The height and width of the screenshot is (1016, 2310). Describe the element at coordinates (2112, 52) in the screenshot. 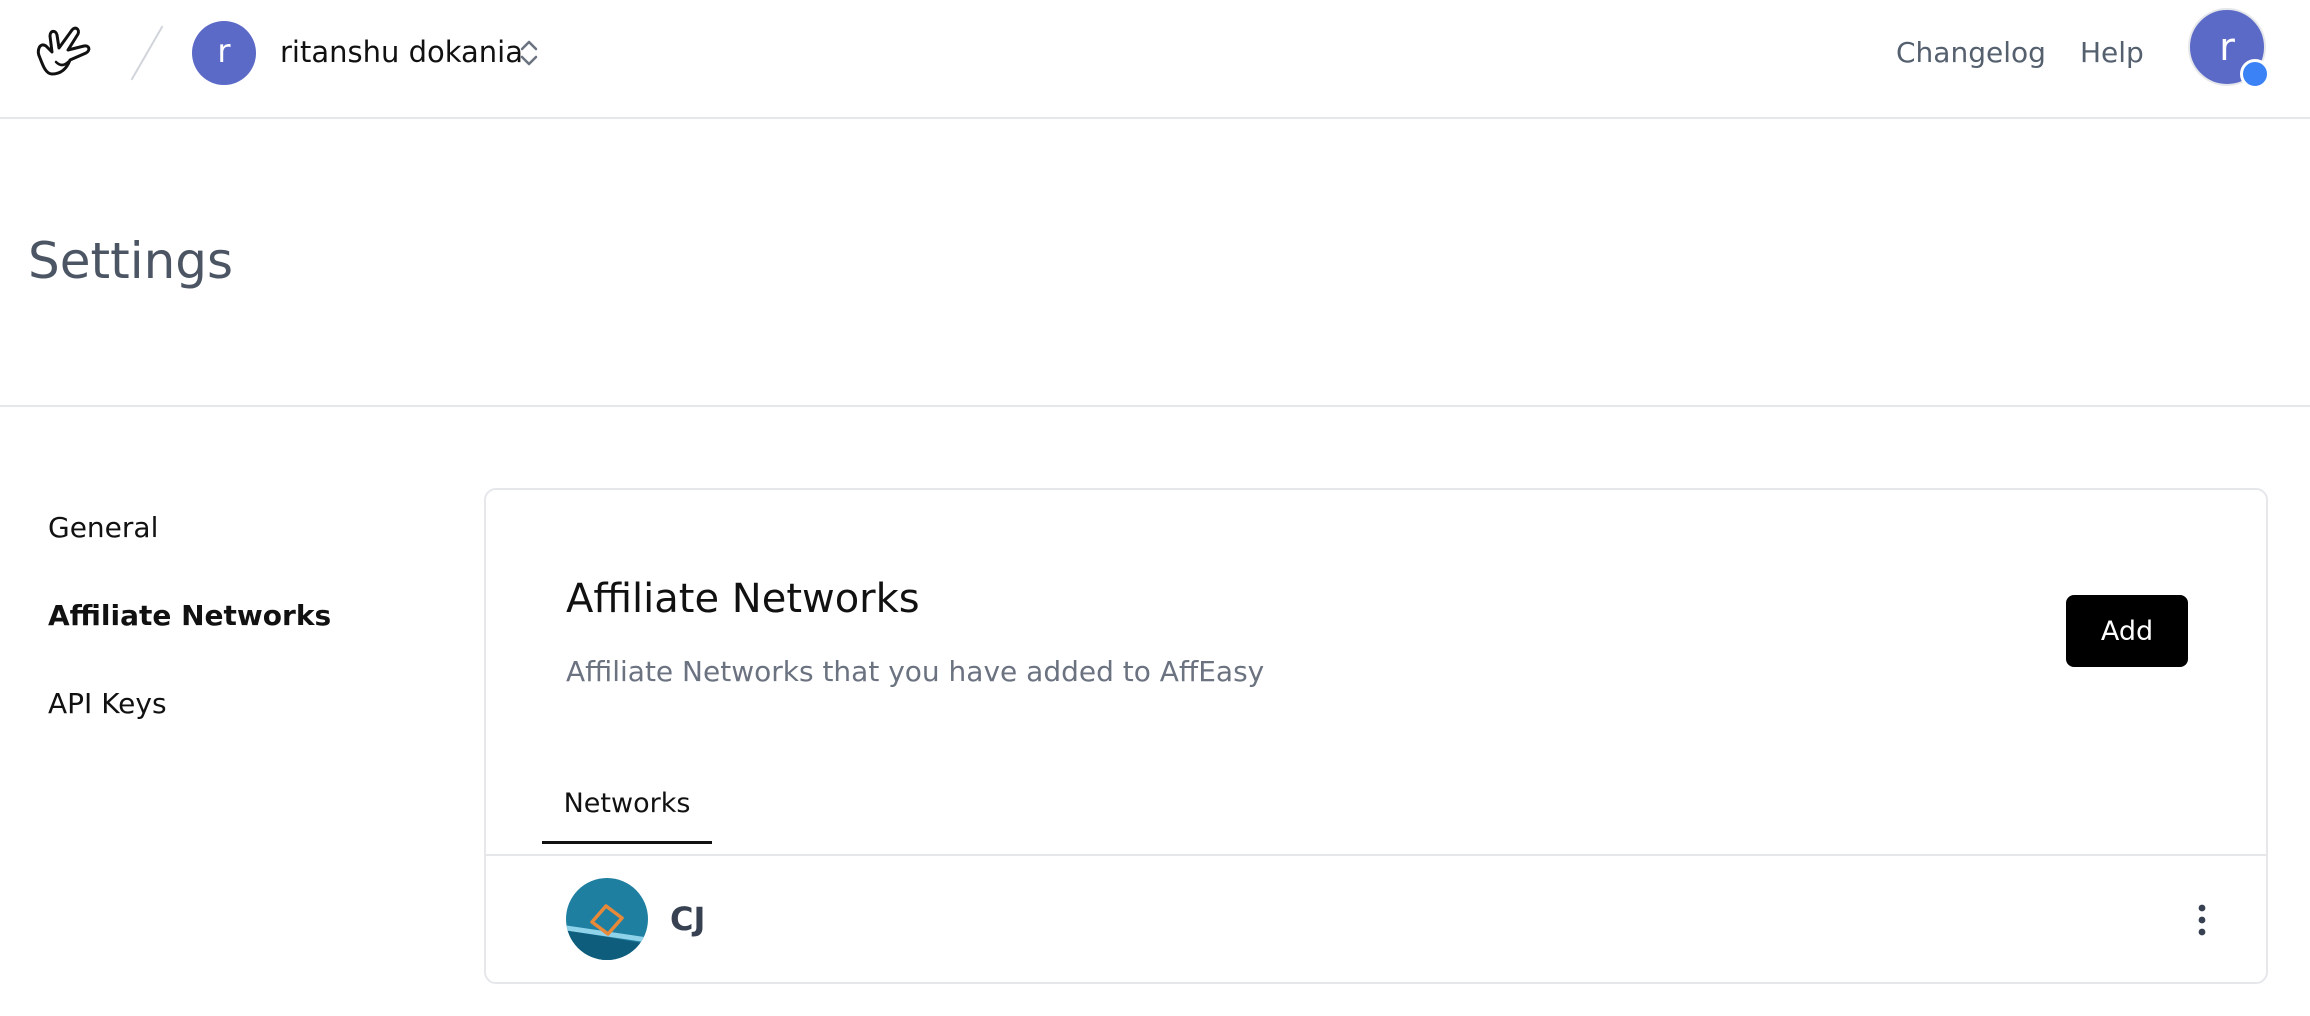

I see `help-link: Help` at that location.